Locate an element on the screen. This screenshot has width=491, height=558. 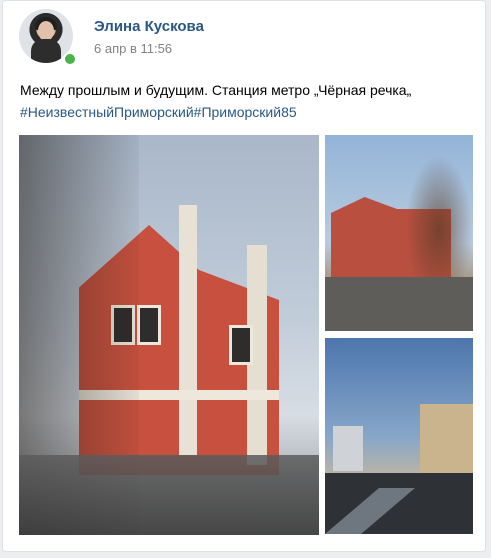
photo-tower is located at coordinates (188, 330).